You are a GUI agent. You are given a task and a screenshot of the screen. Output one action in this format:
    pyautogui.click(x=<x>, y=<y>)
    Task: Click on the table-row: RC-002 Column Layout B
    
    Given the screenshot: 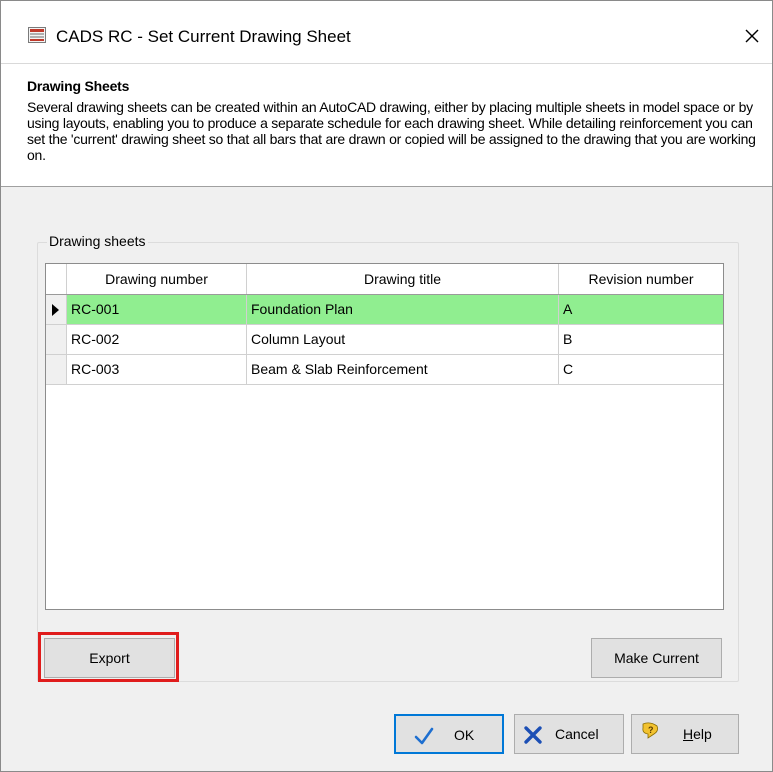 What is the action you would take?
    pyautogui.click(x=384, y=340)
    